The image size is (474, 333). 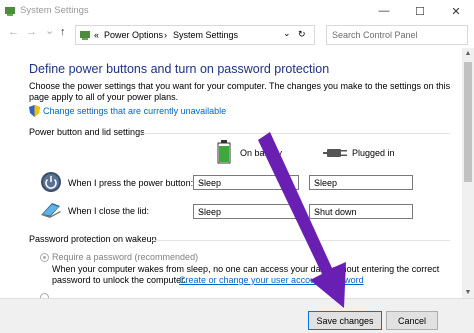 What do you see at coordinates (44, 257) in the screenshot?
I see `require-password-radio` at bounding box center [44, 257].